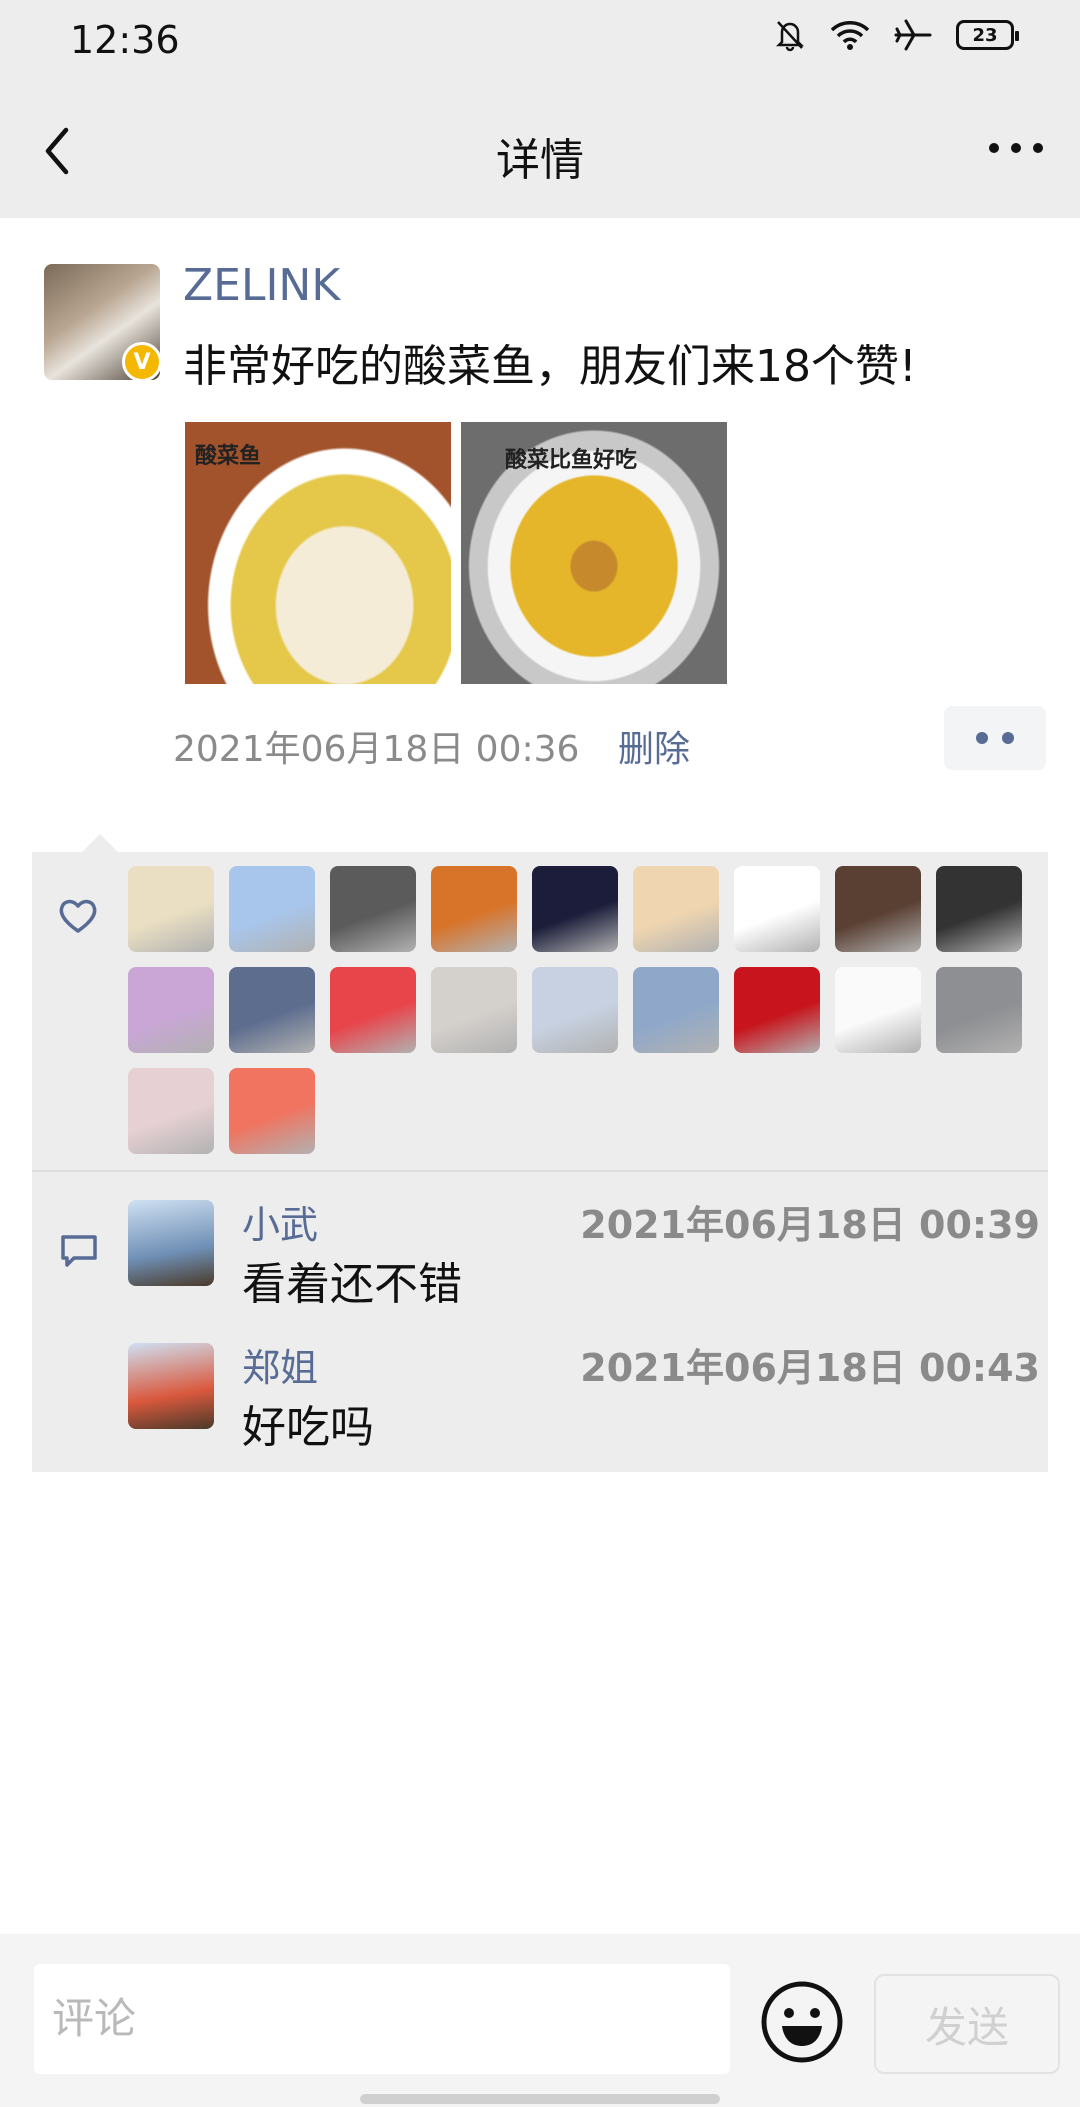 This screenshot has width=1080, height=2107. Describe the element at coordinates (142, 362) in the screenshot. I see `verified-badge: V` at that location.